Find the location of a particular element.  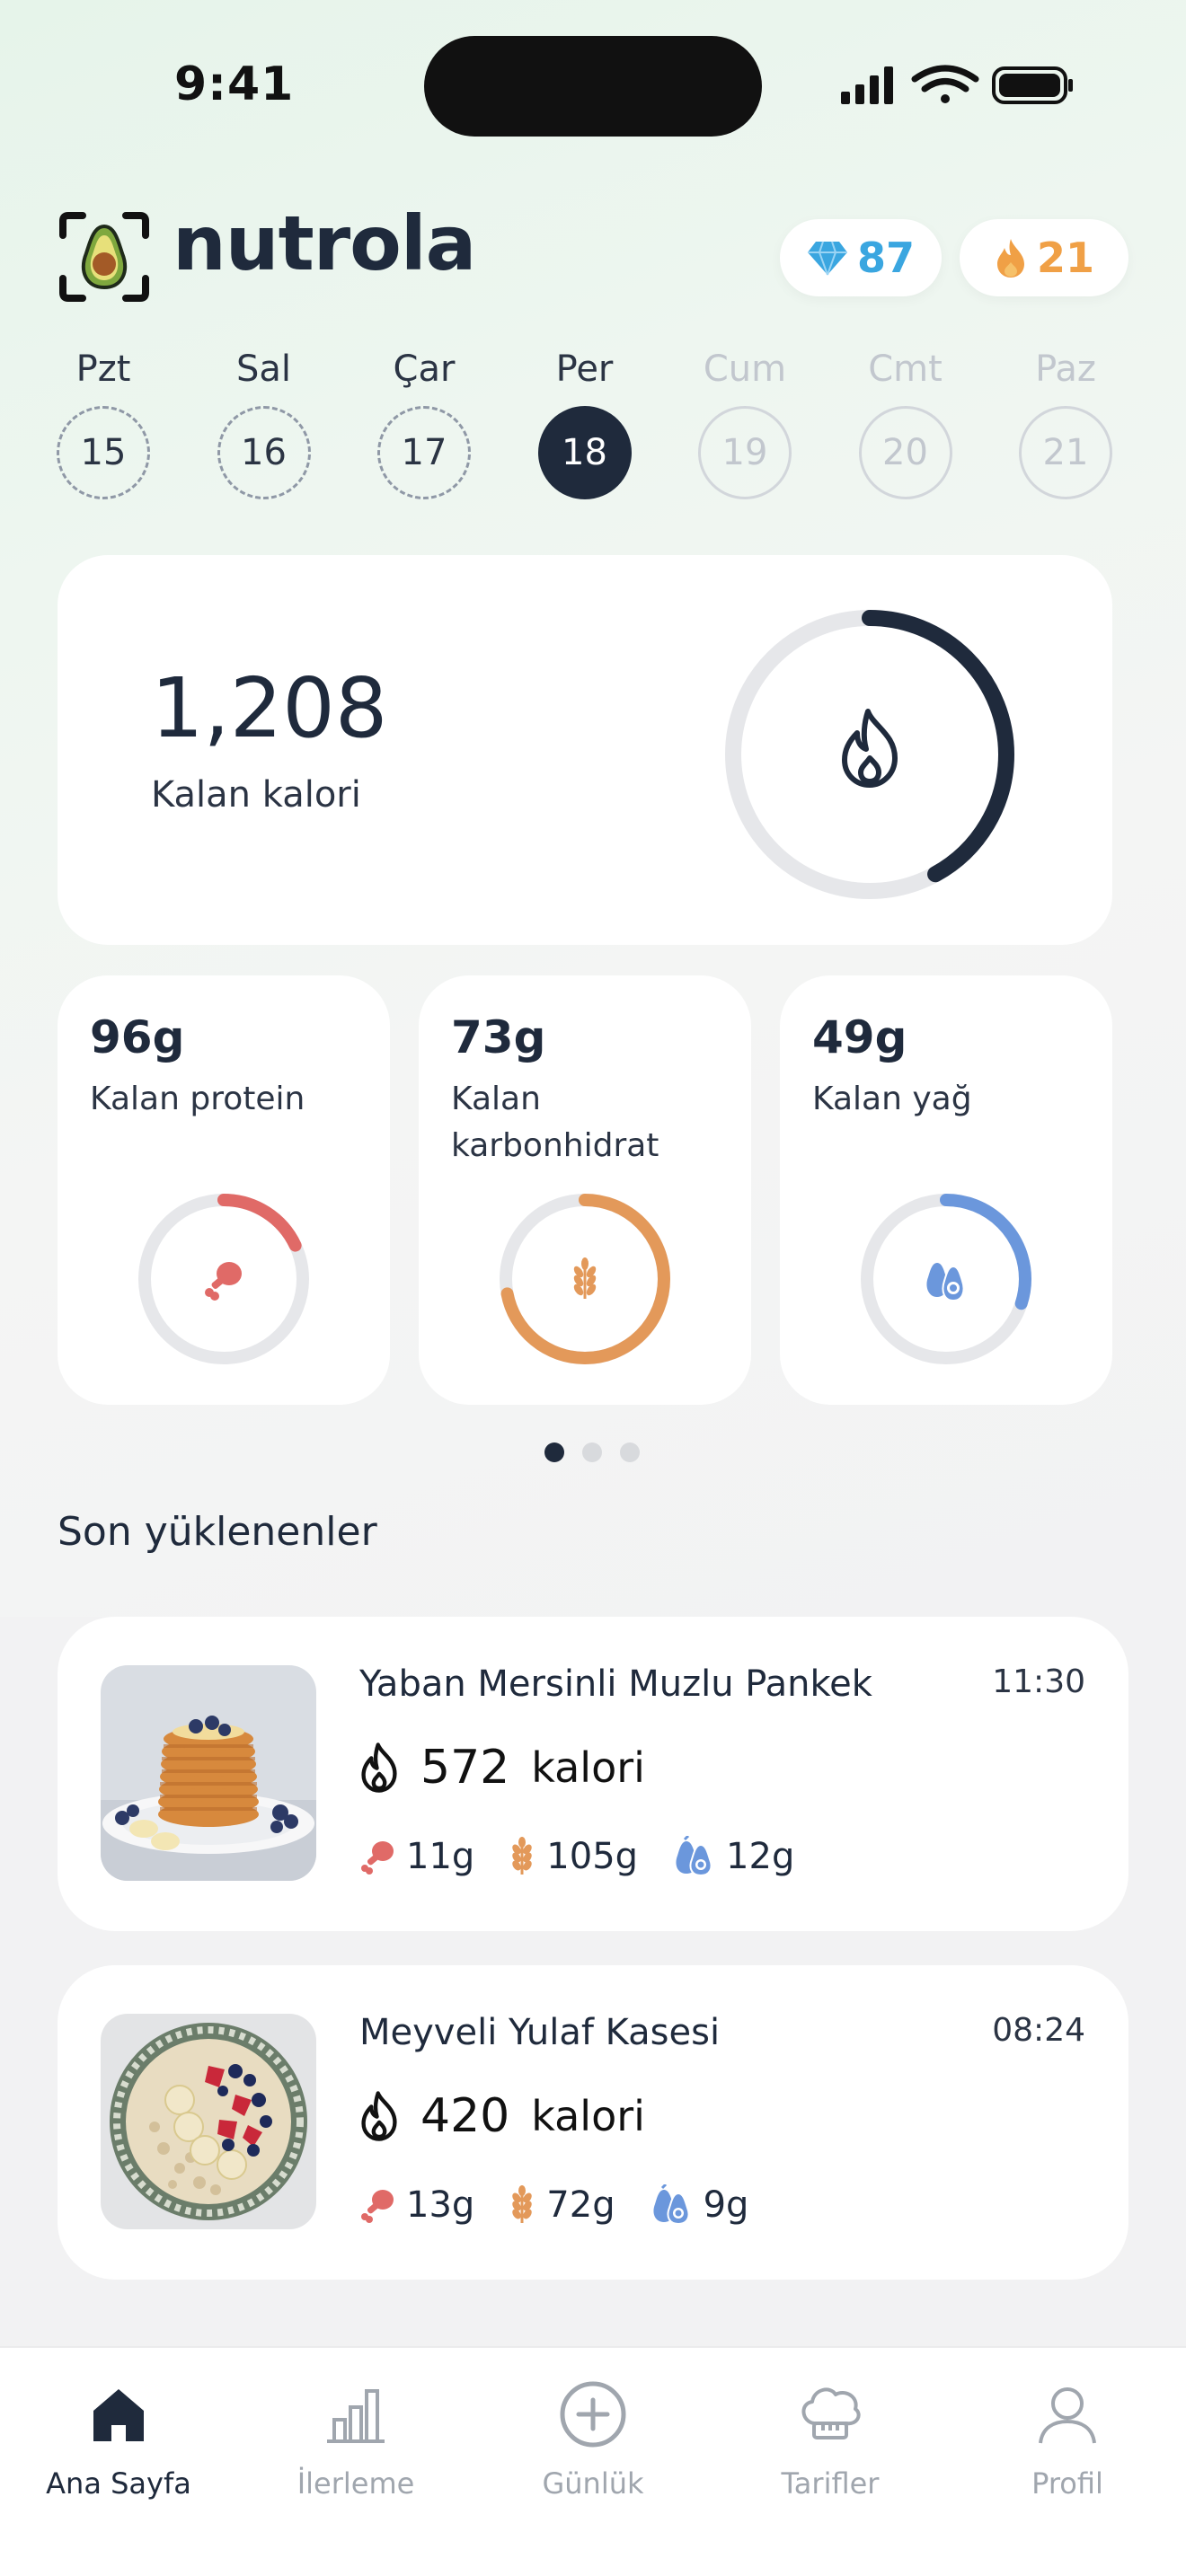

day-çar: Çar 17 is located at coordinates (424, 423).